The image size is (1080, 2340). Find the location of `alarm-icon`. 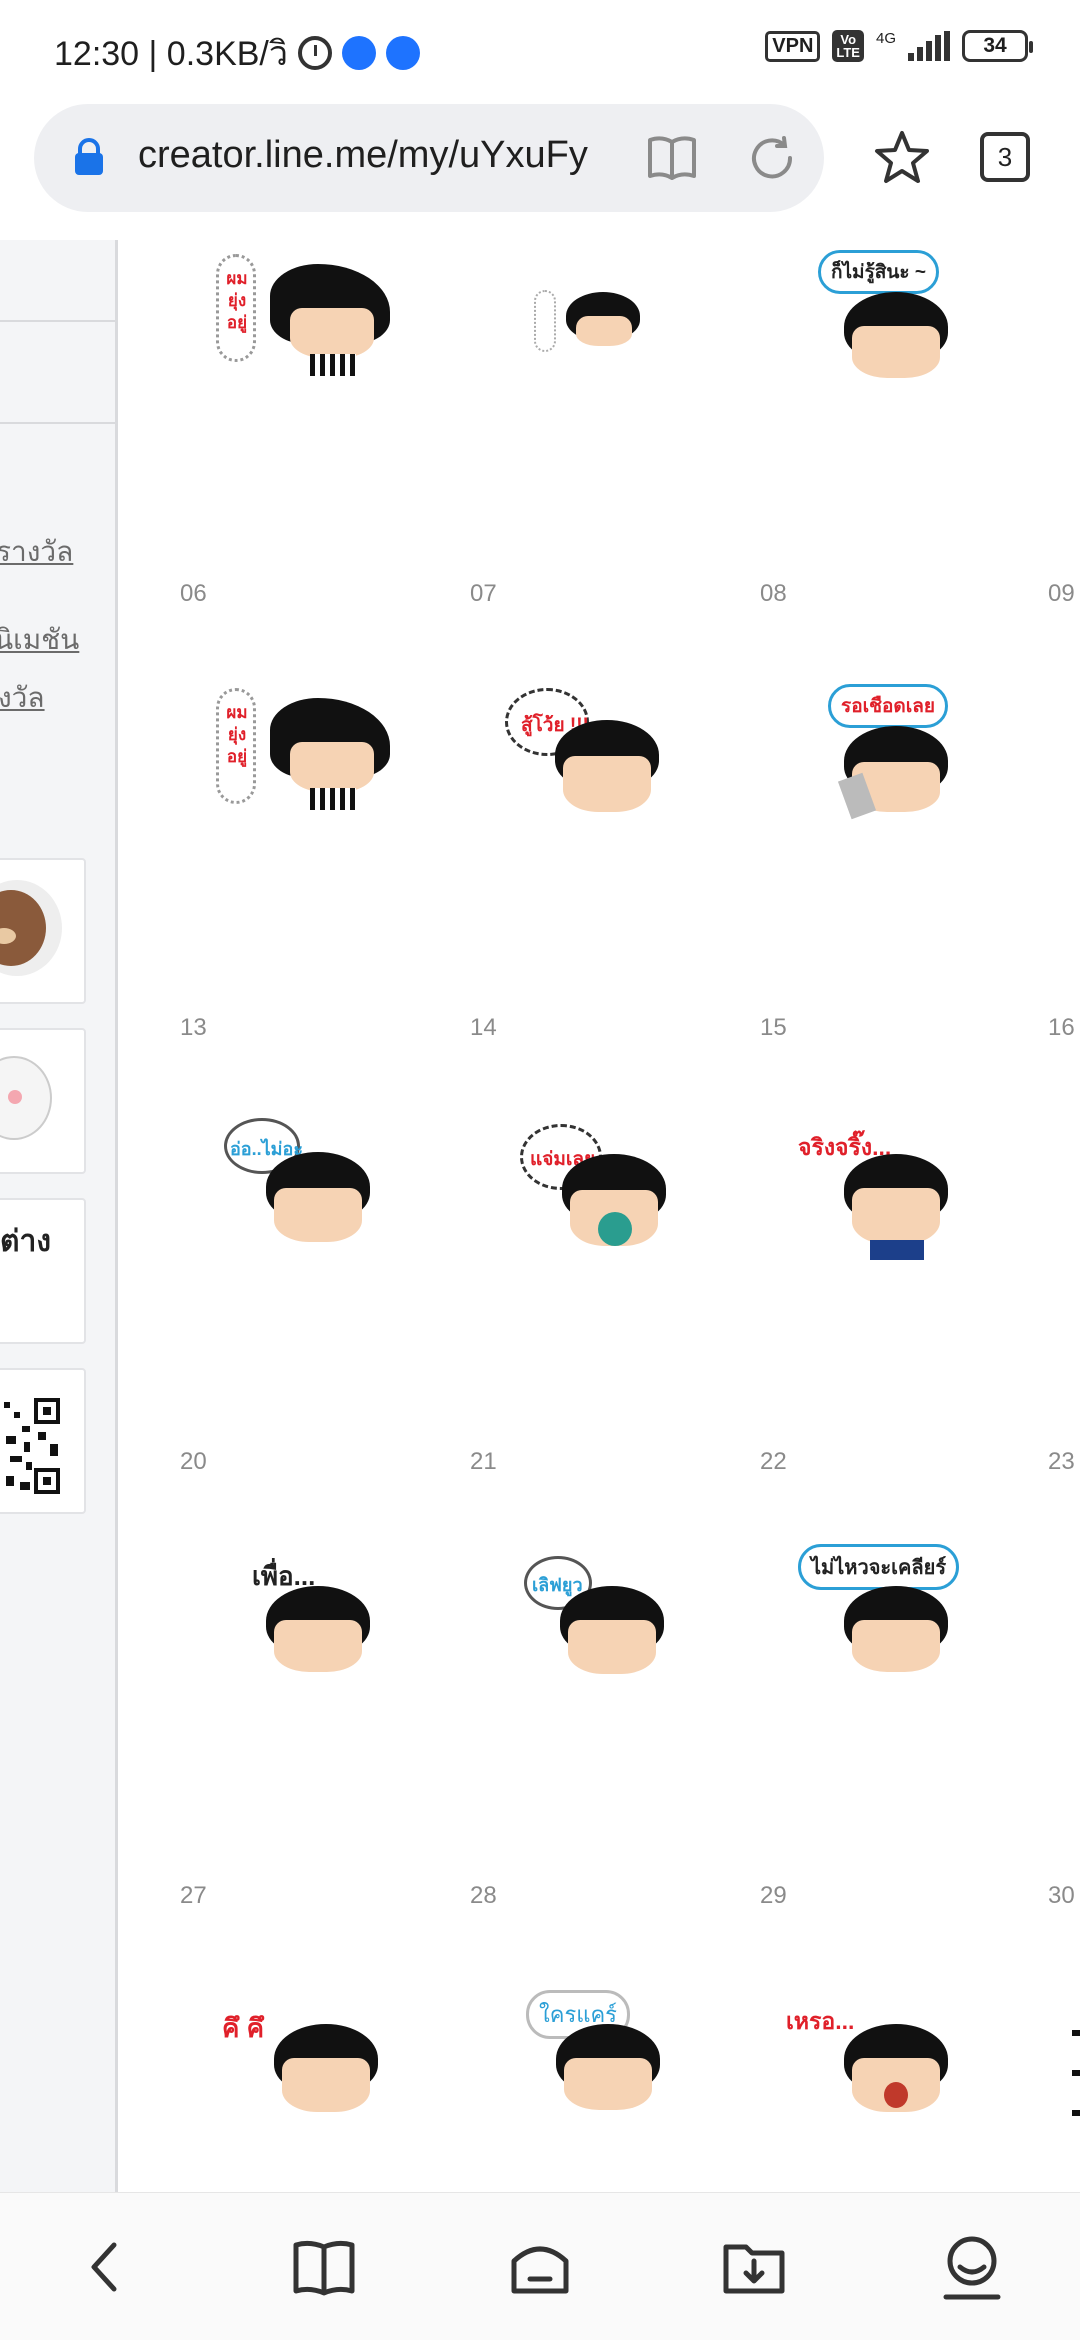

alarm-icon is located at coordinates (314, 53).